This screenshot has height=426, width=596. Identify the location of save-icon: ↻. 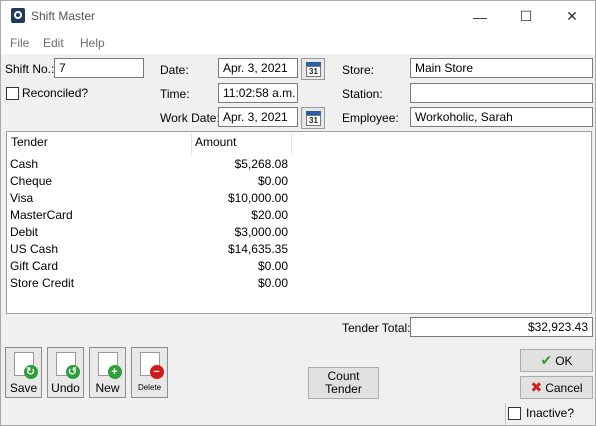
(25, 365).